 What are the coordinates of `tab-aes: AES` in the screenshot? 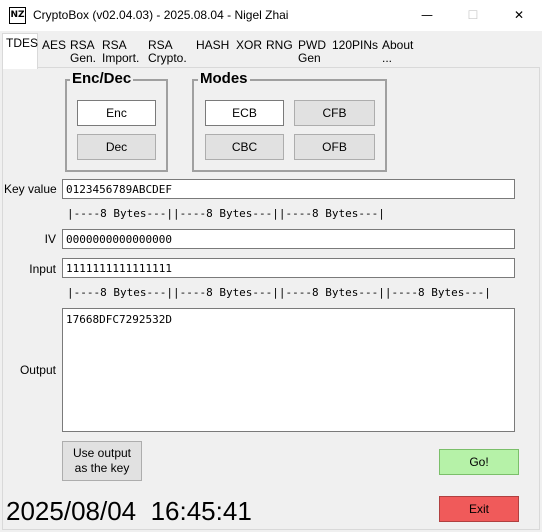 It's located at (52, 51).